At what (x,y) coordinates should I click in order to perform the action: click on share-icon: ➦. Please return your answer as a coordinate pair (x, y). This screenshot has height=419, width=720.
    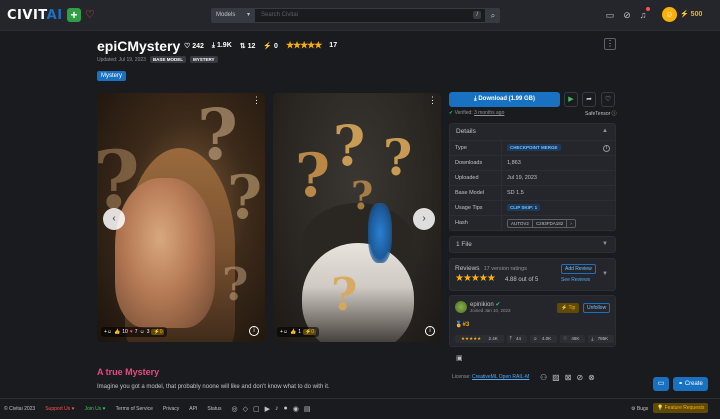
    Looking at the image, I should click on (589, 99).